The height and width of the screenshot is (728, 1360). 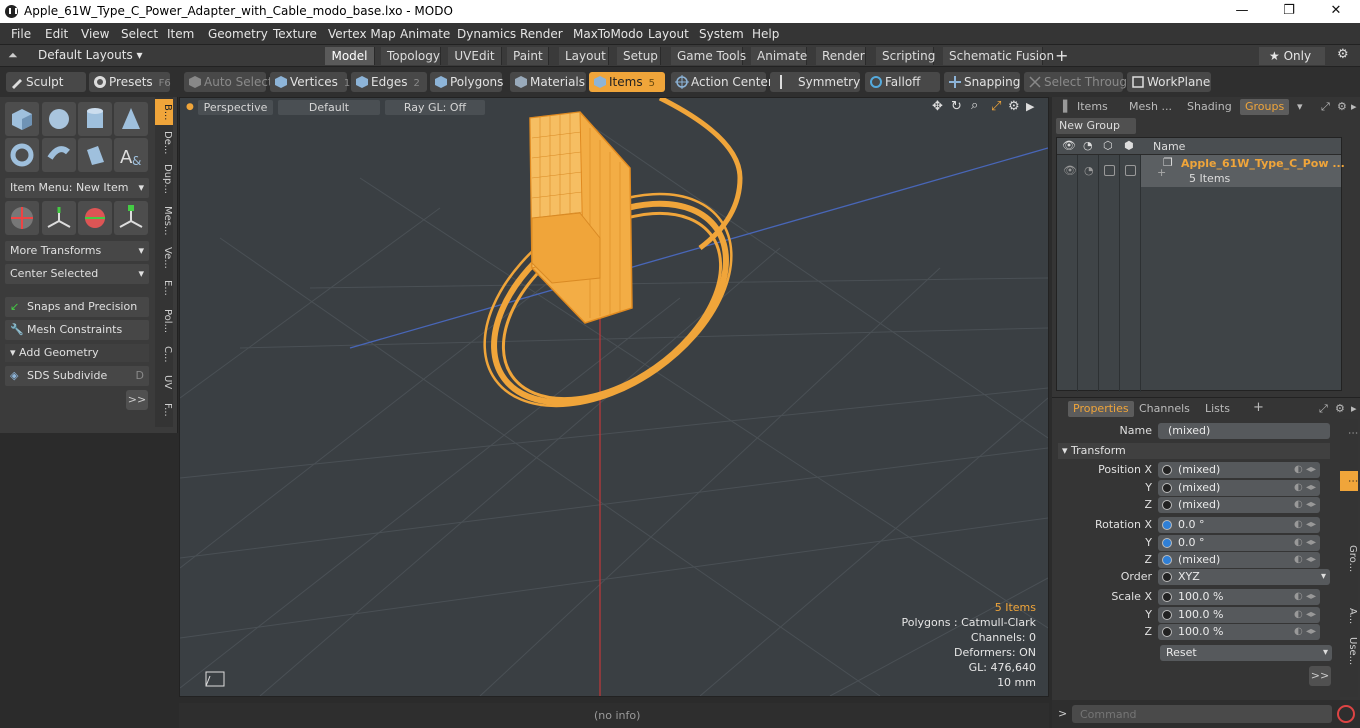 I want to click on tab-scripting: Scripting, so click(x=905, y=56).